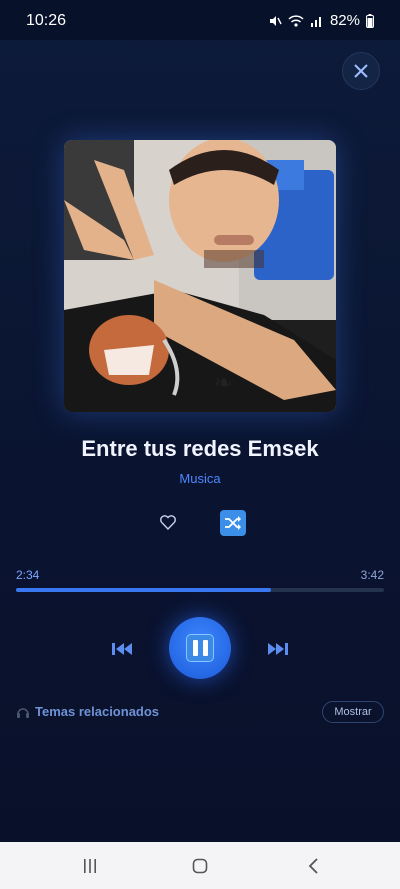 The width and height of the screenshot is (400, 889). What do you see at coordinates (46, 20) in the screenshot?
I see `status-time: 10:26` at bounding box center [46, 20].